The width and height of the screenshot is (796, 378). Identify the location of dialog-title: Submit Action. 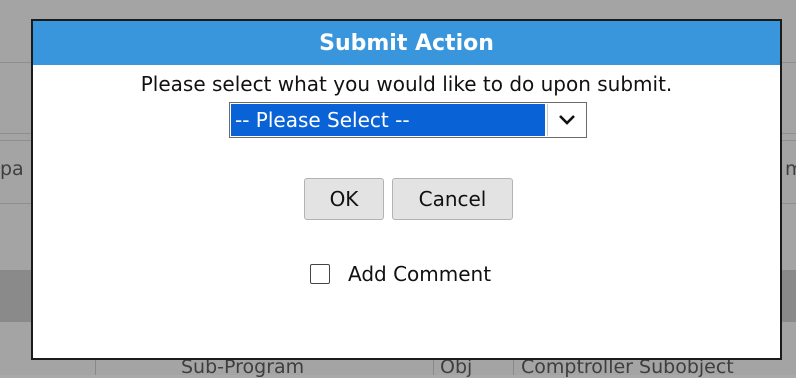
(406, 43).